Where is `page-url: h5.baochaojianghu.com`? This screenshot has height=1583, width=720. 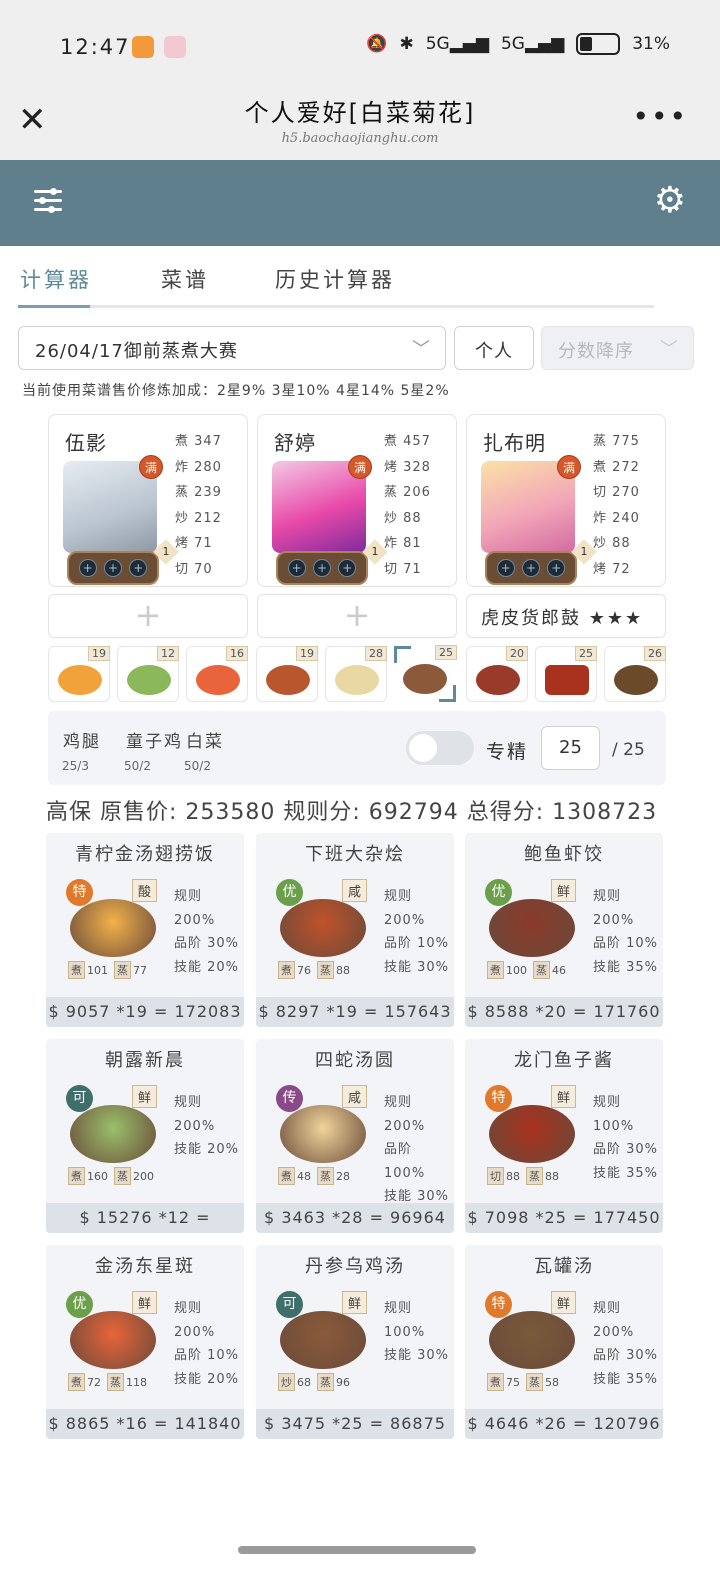
page-url: h5.baochaojianghu.com is located at coordinates (360, 138).